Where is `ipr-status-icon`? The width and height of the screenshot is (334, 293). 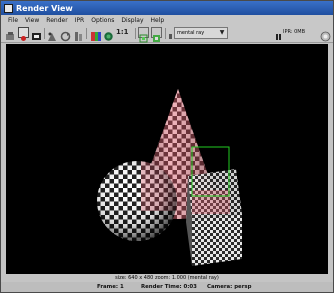 ipr-status-icon is located at coordinates (325, 34).